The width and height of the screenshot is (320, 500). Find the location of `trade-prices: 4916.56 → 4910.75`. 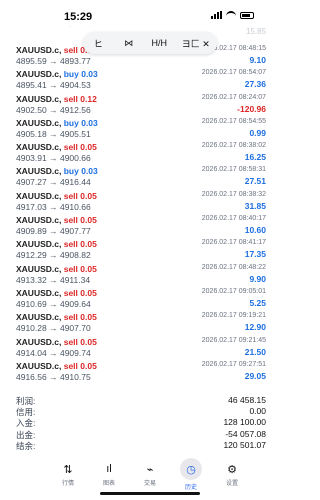

trade-prices: 4916.56 → 4910.75 is located at coordinates (53, 377).